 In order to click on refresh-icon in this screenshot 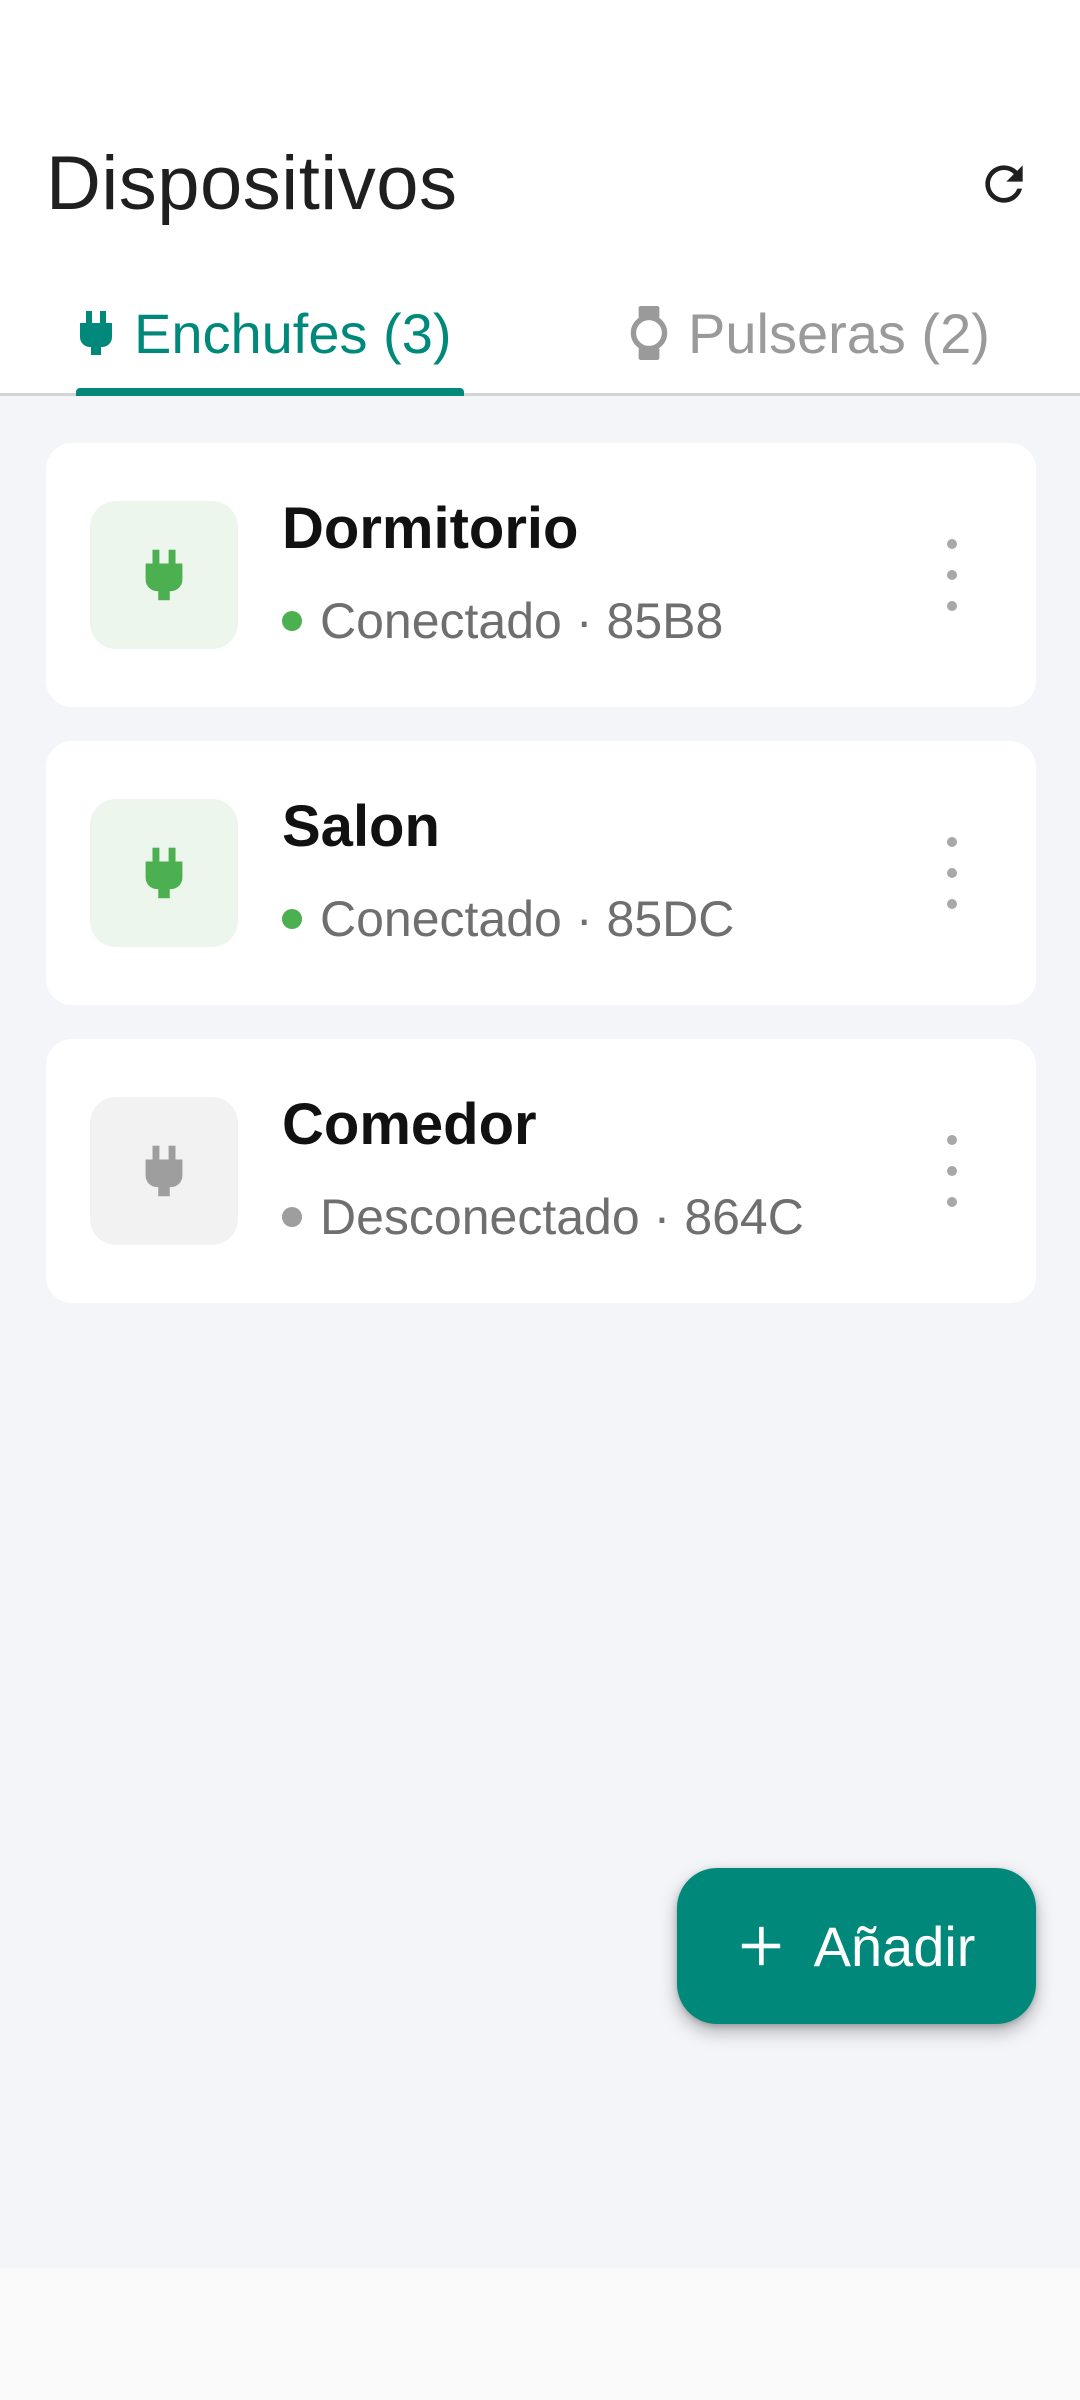, I will do `click(1004, 184)`.